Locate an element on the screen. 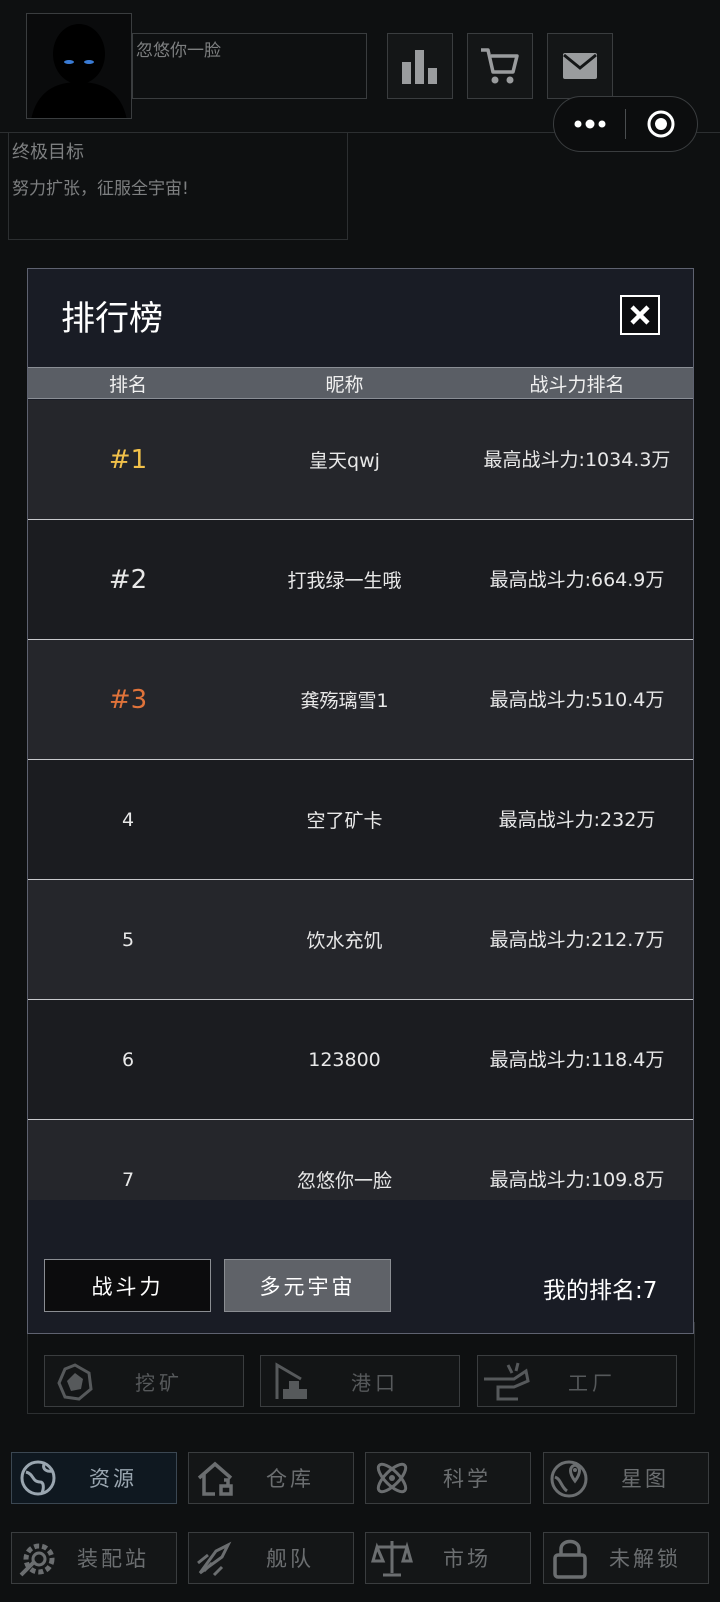 The width and height of the screenshot is (720, 1602). nickname-cell: 龚殇璃雪1 is located at coordinates (344, 701).